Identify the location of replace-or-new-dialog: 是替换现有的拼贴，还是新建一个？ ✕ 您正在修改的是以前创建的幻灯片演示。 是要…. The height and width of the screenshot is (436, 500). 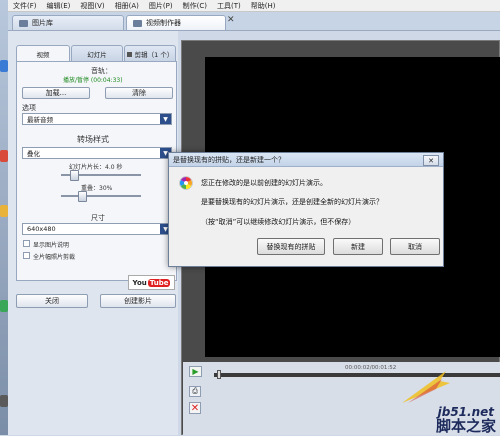
(306, 209).